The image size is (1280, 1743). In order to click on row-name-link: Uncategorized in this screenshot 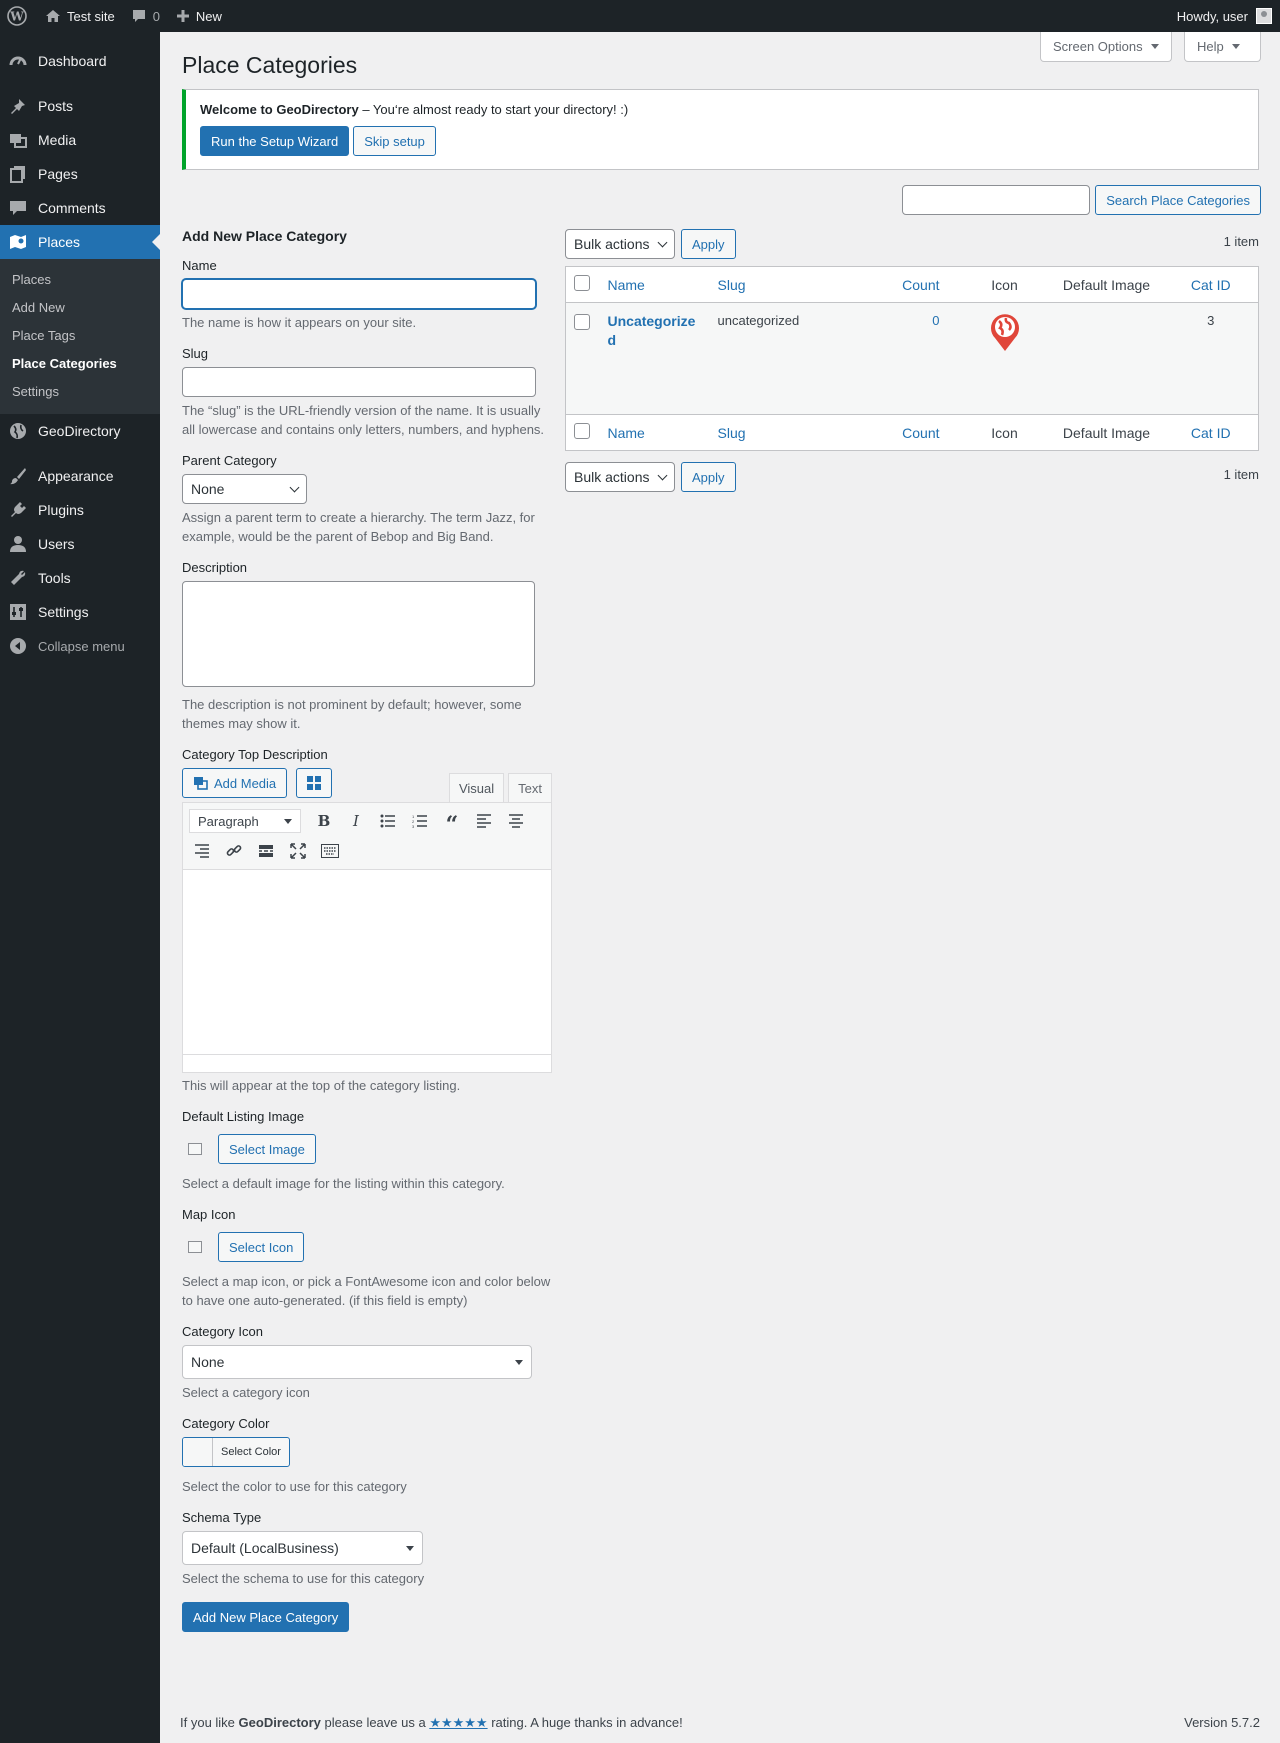, I will do `click(652, 330)`.